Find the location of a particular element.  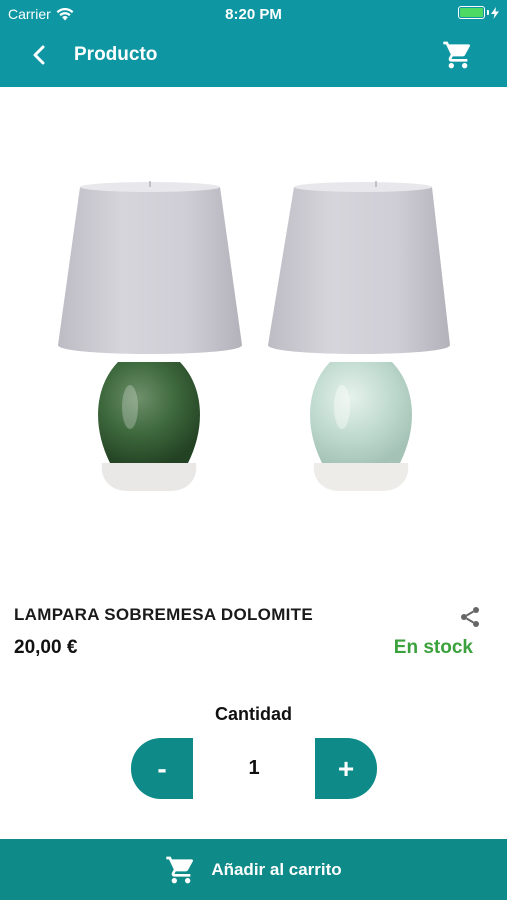

share-button is located at coordinates (470, 617).